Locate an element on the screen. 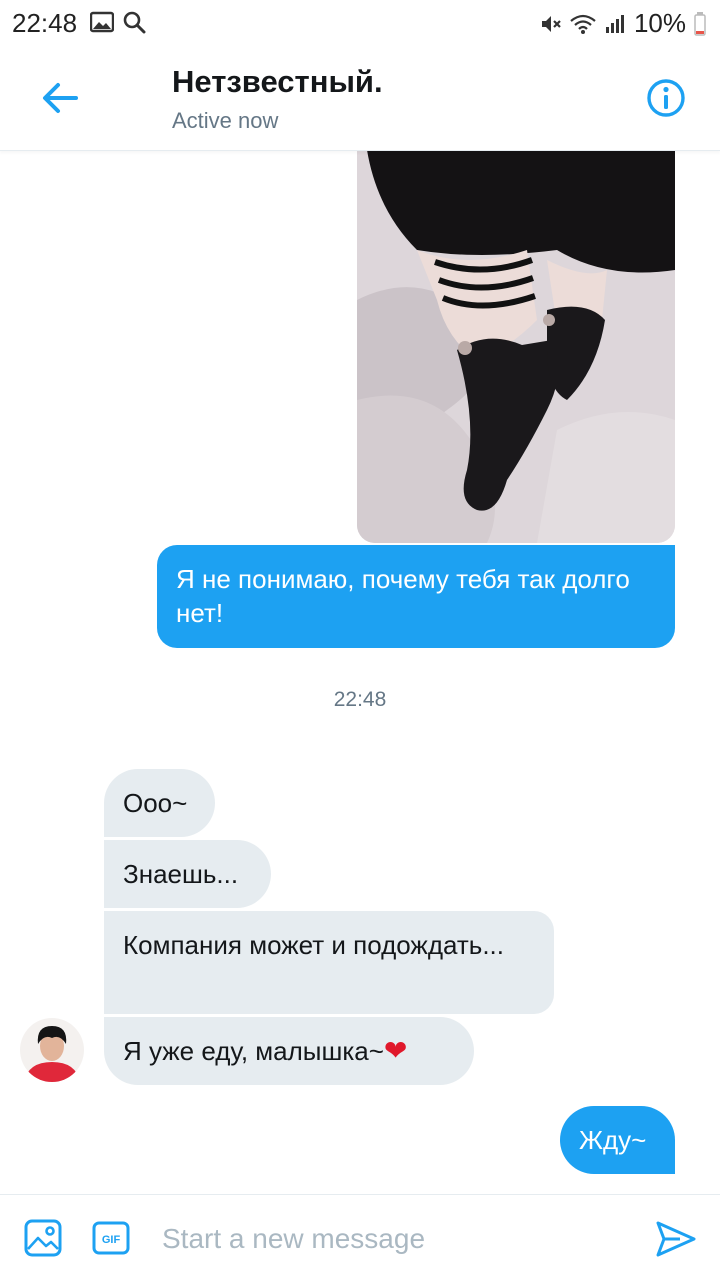 Image resolution: width=720 pixels, height=1281 pixels. avatar-image is located at coordinates (52, 1050).